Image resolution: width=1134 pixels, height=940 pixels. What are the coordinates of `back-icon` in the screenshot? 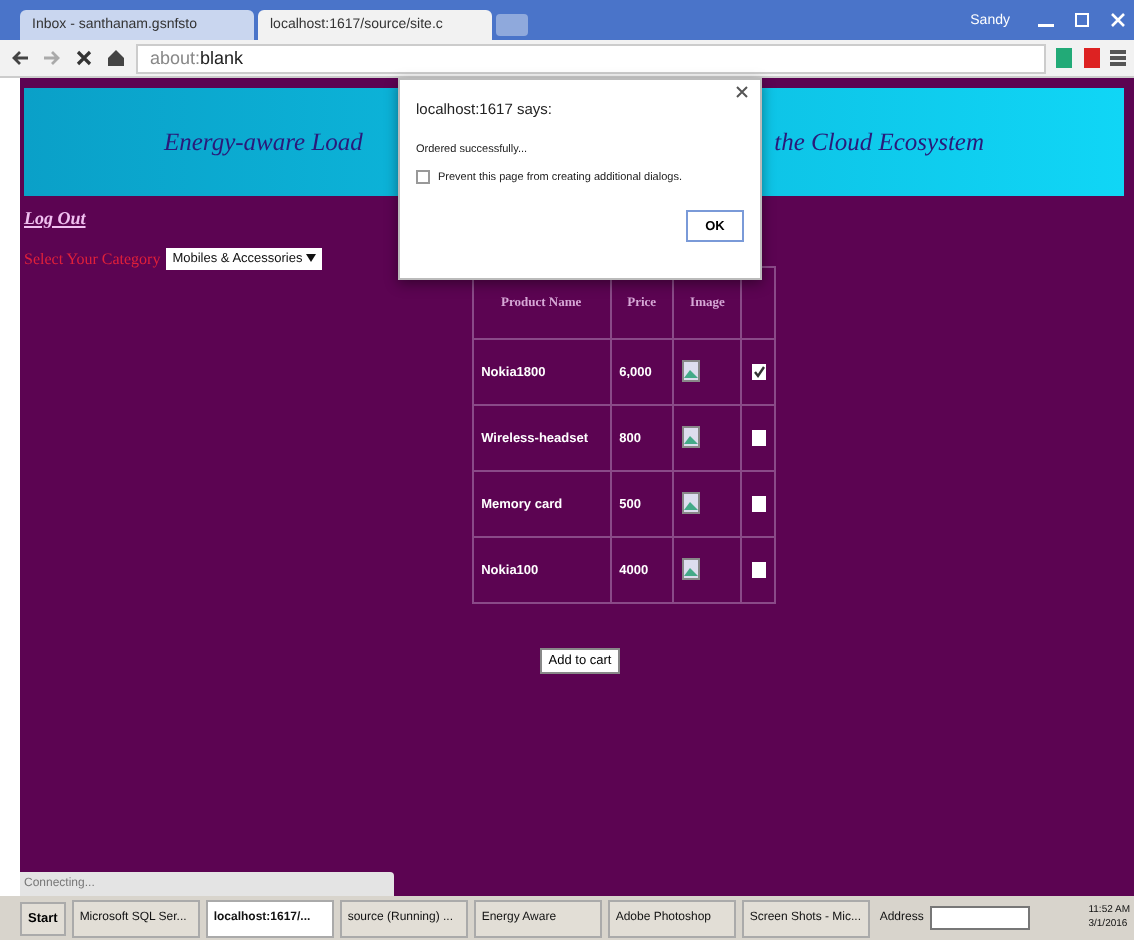 It's located at (20, 58).